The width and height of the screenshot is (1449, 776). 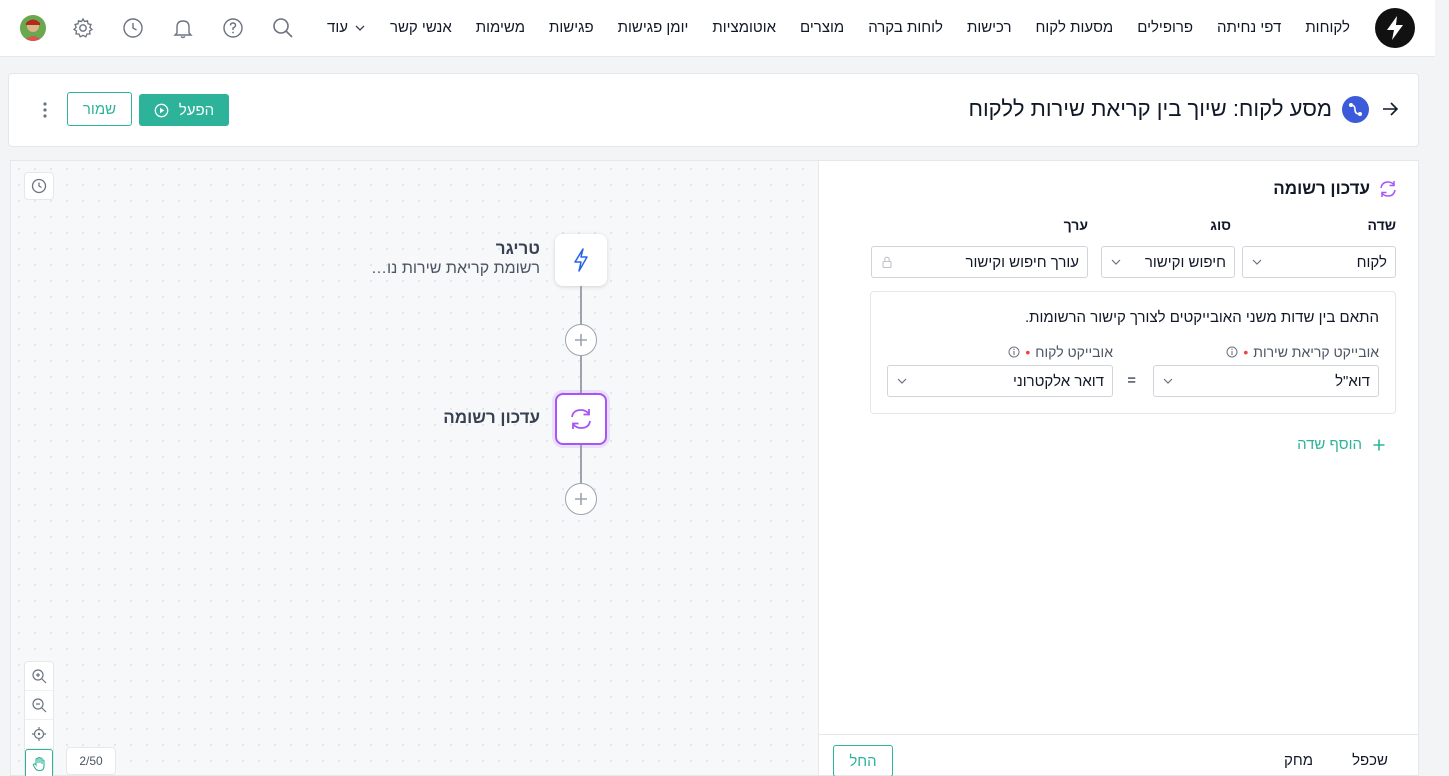 What do you see at coordinates (1058, 381) in the screenshot?
I see `customer-object-value: דואר אלקטרוני` at bounding box center [1058, 381].